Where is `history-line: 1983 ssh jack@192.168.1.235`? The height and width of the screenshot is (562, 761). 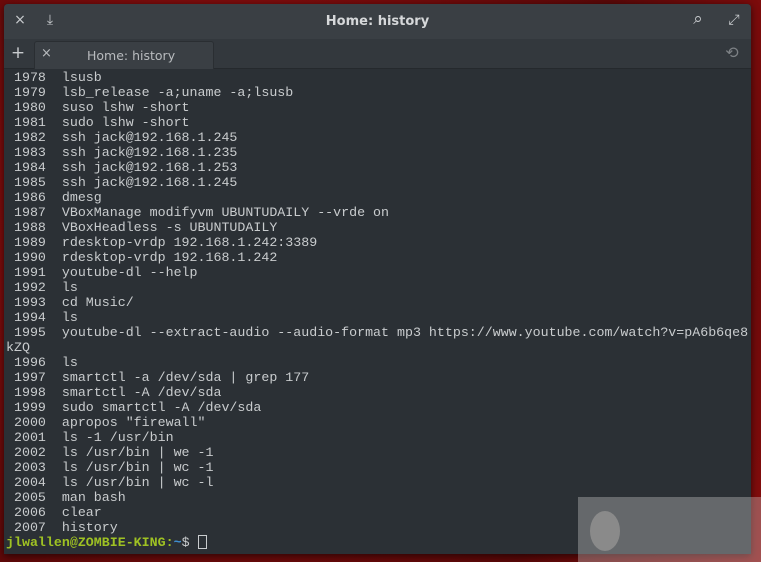 history-line: 1983 ssh jack@192.168.1.235 is located at coordinates (122, 152).